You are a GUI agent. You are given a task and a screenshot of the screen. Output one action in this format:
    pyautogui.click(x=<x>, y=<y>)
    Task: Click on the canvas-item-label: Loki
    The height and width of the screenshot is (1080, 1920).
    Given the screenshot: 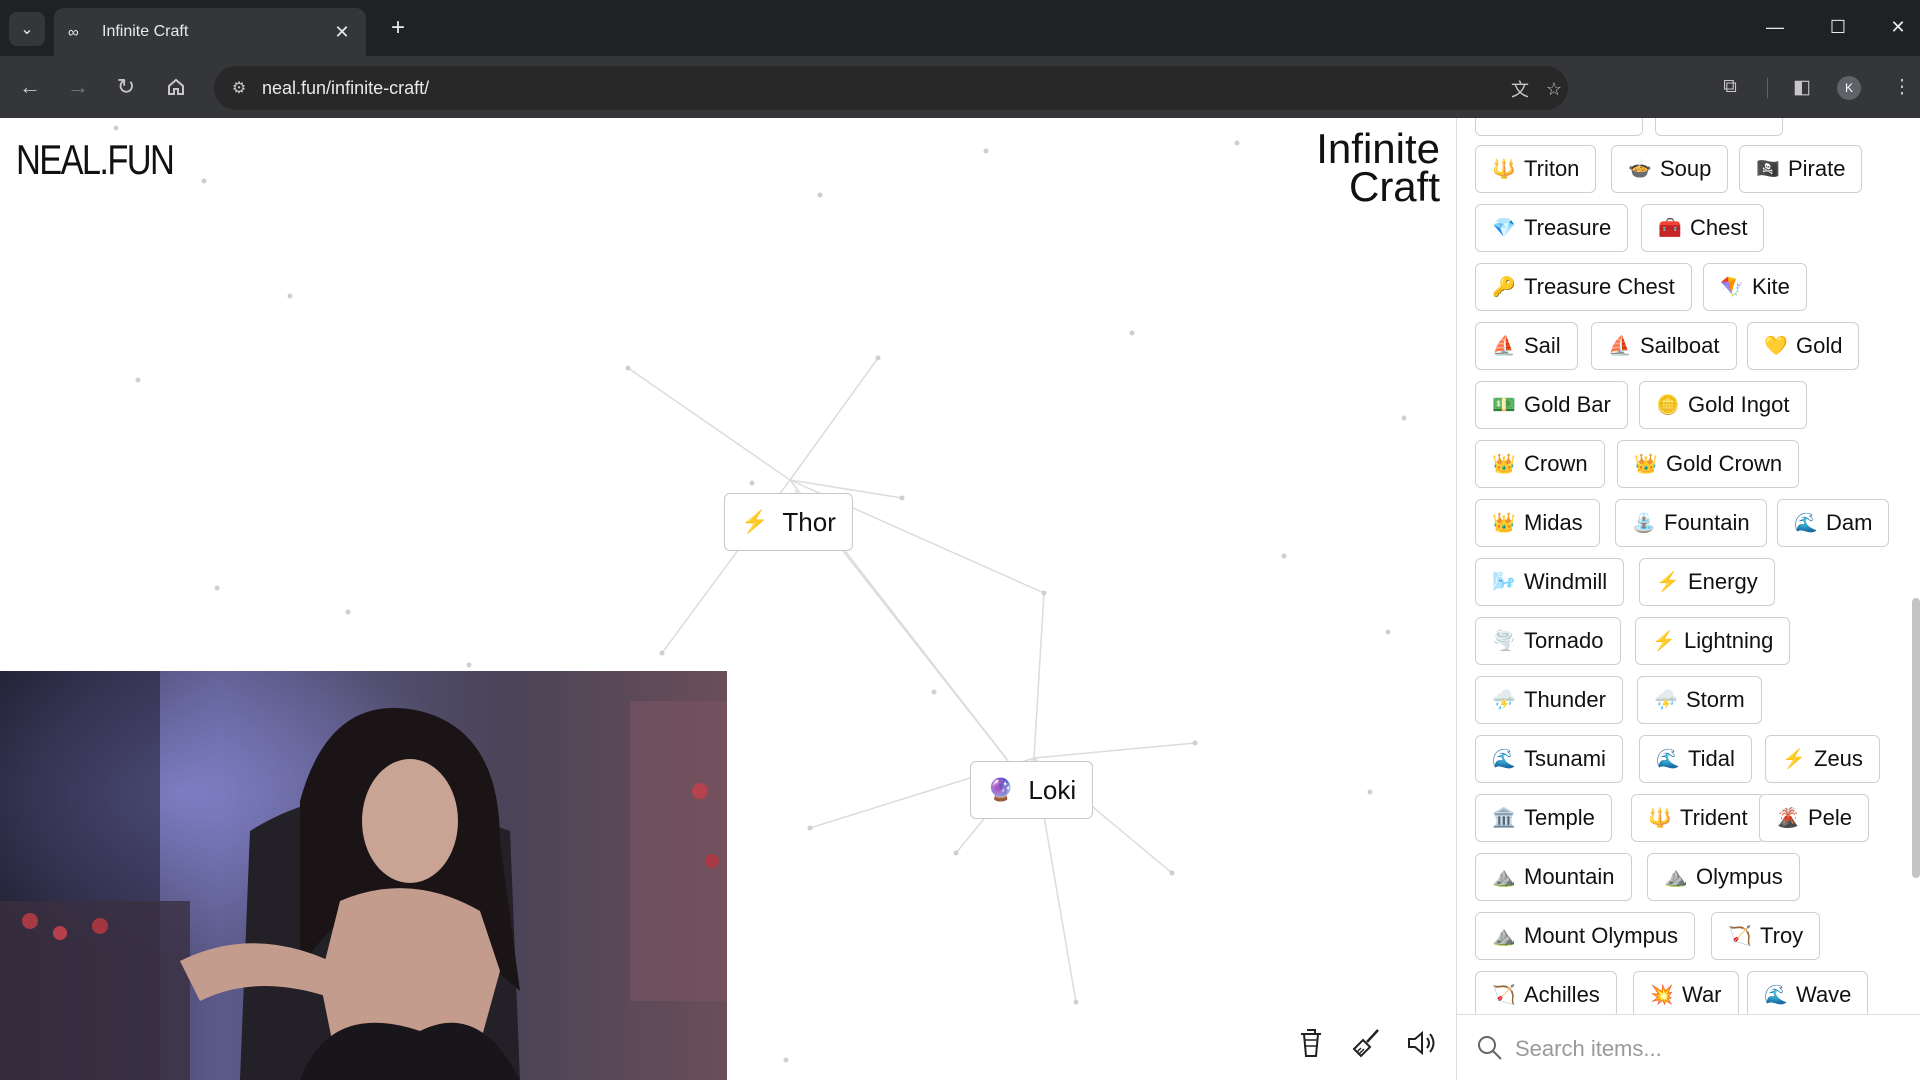 What is the action you would take?
    pyautogui.click(x=1052, y=789)
    